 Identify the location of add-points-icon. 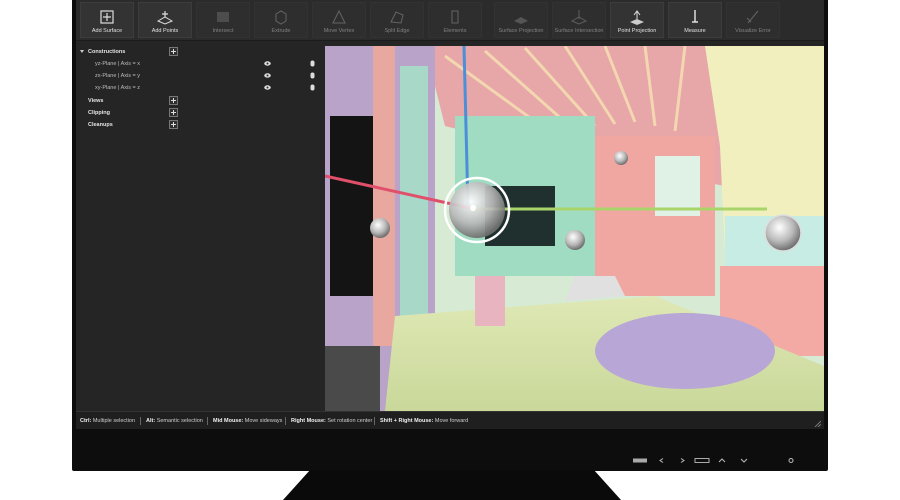
(165, 18).